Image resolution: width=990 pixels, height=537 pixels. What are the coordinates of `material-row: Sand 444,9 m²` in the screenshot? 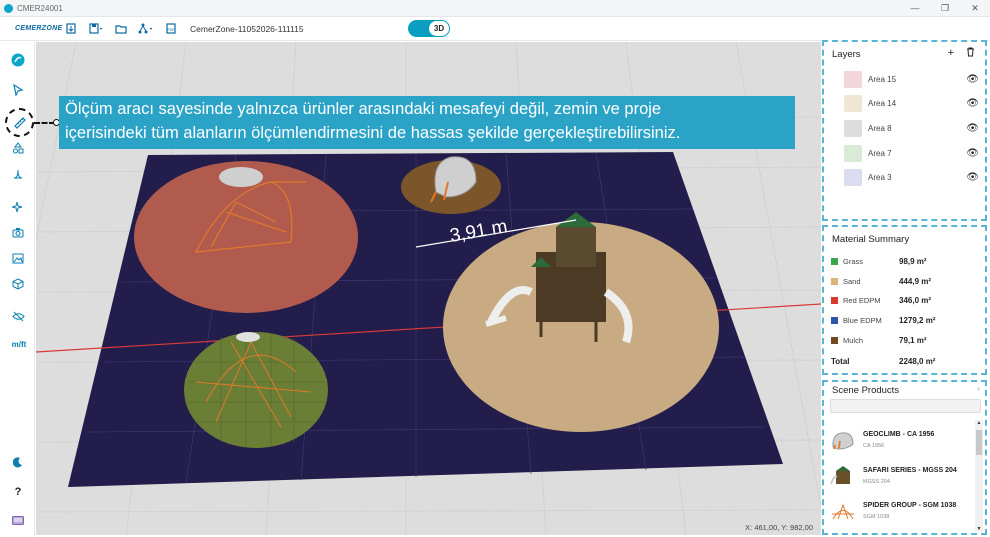 It's located at (906, 281).